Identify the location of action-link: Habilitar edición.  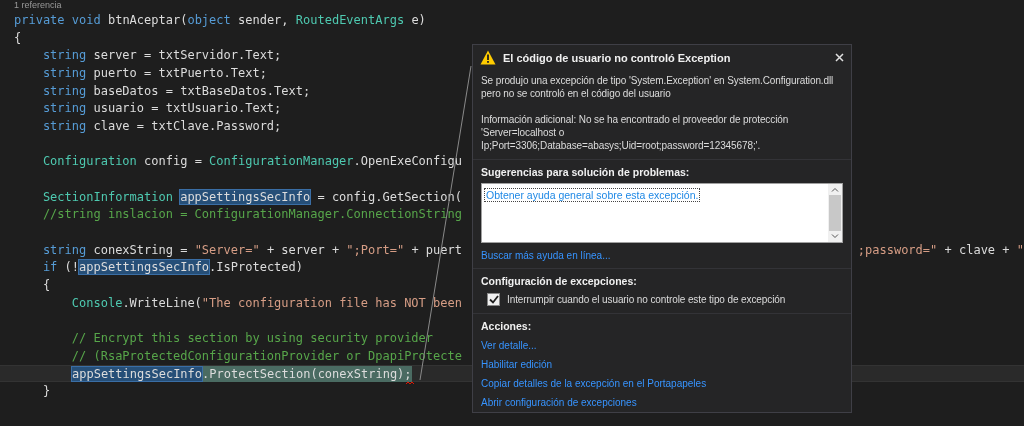
(517, 364).